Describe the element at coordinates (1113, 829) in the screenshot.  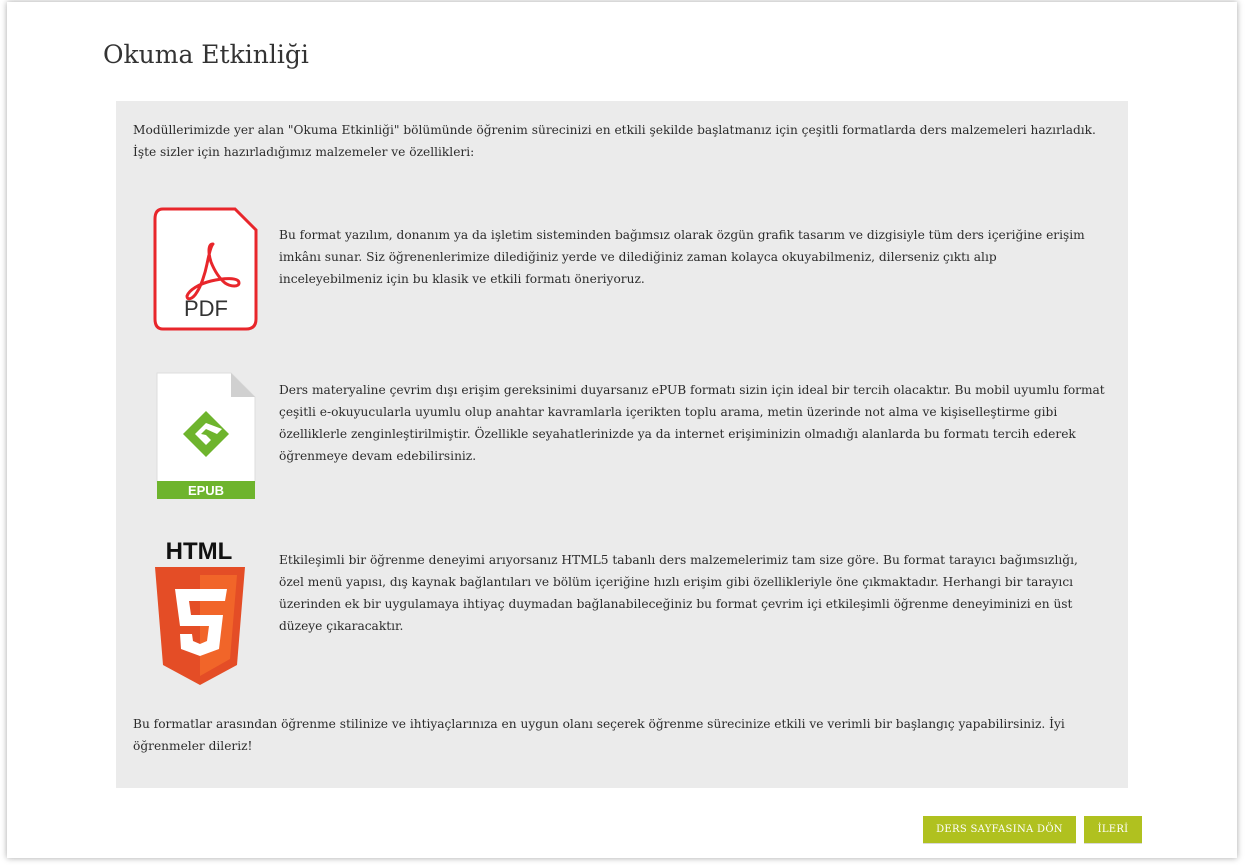
I see `next-button: İLERİ` at that location.